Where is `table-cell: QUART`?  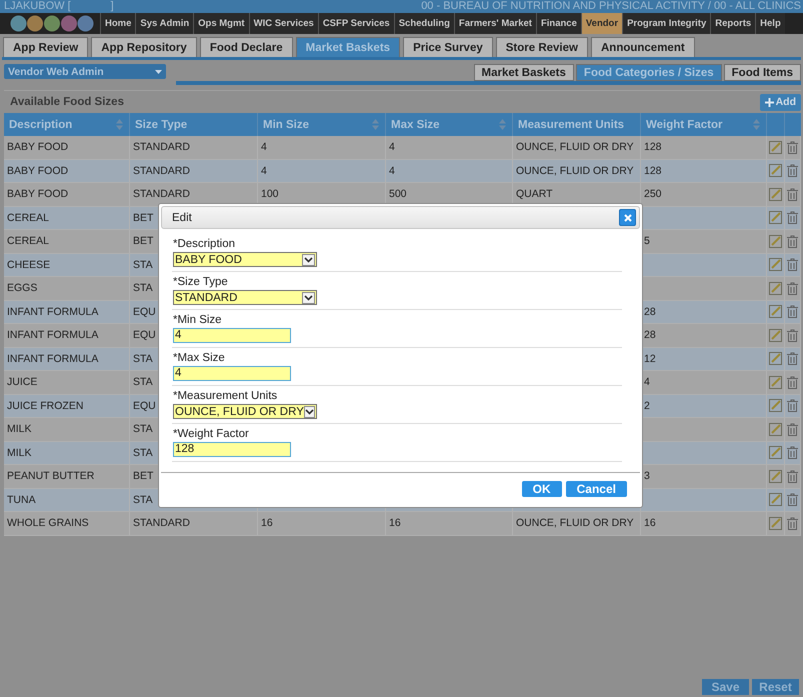
table-cell: QUART is located at coordinates (534, 194).